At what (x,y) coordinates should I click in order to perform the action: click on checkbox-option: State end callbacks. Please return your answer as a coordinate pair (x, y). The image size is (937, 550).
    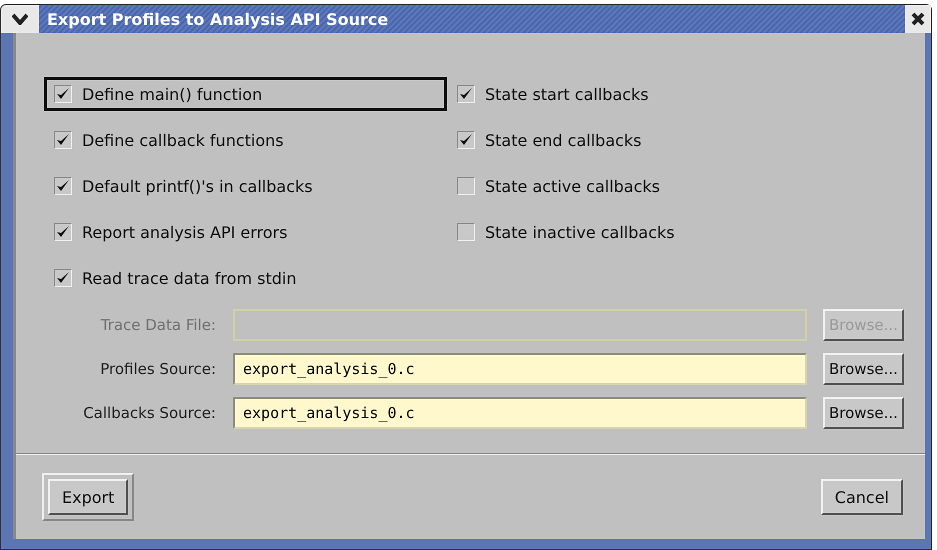
    Looking at the image, I should click on (566, 140).